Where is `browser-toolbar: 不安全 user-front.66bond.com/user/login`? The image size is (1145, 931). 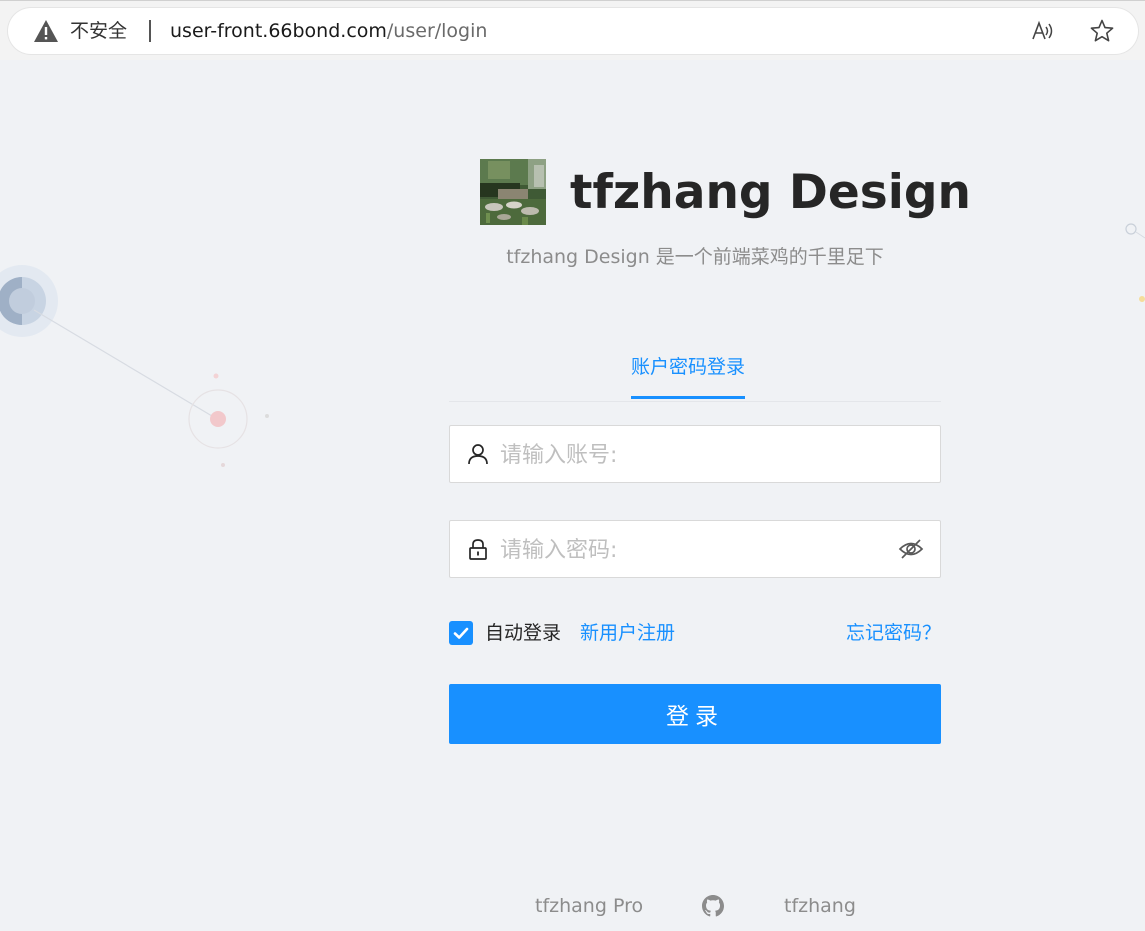
browser-toolbar: 不安全 user-front.66bond.com/user/login is located at coordinates (572, 30).